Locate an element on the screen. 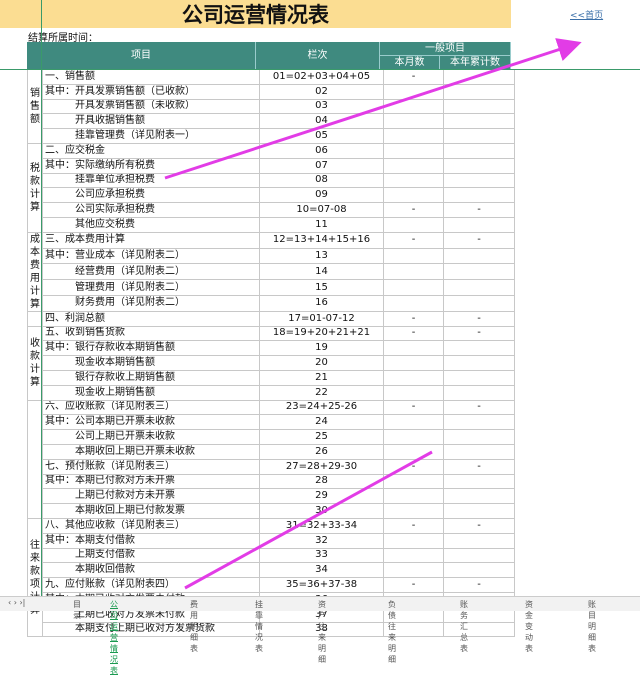 The height and width of the screenshot is (676, 640). sheet-tab: 公司运营情况表 is located at coordinates (114, 637).